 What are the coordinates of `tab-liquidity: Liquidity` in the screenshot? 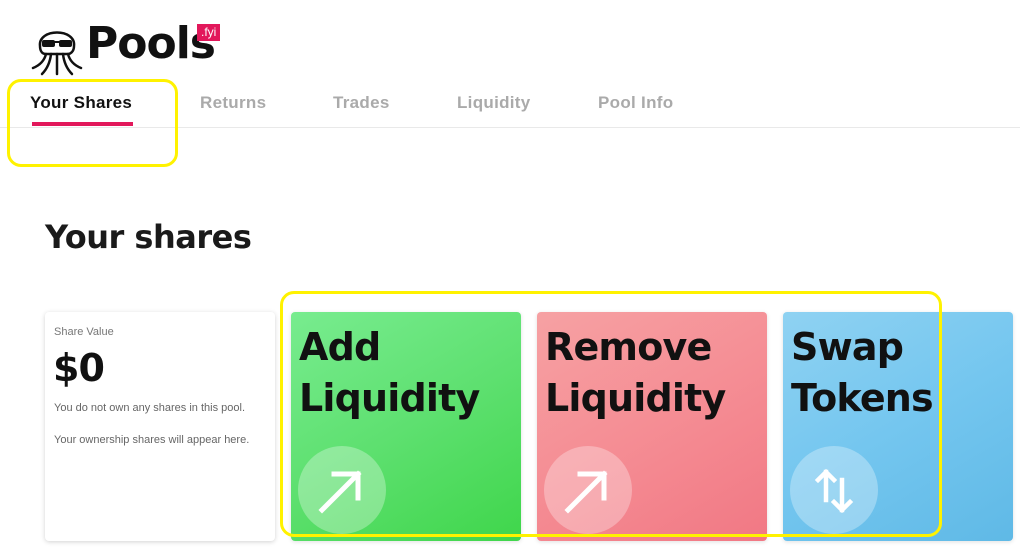 It's located at (494, 103).